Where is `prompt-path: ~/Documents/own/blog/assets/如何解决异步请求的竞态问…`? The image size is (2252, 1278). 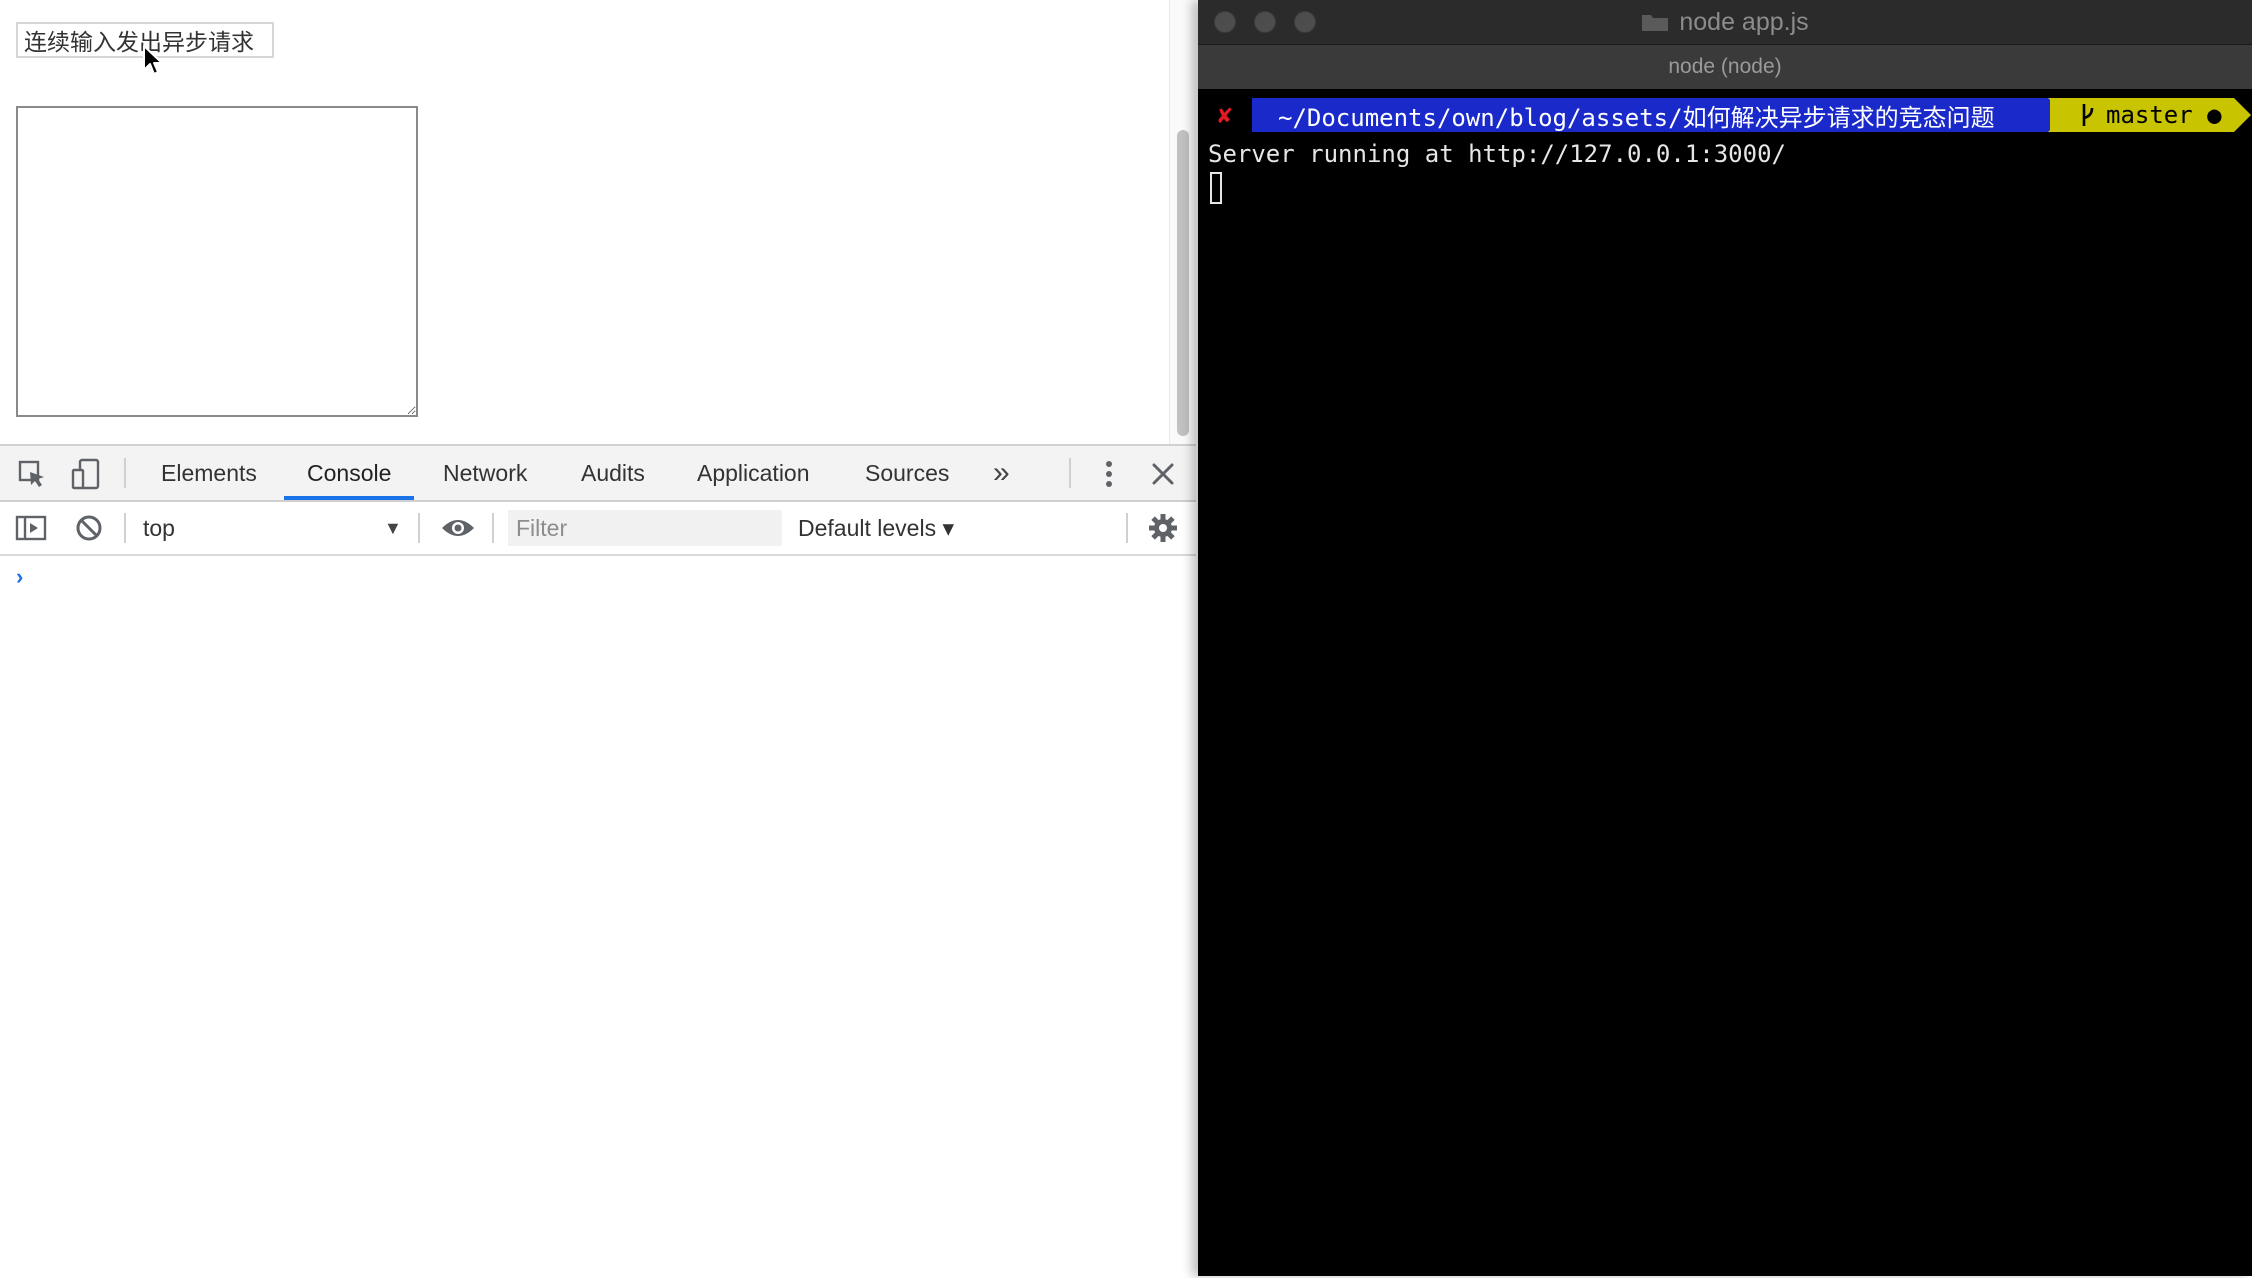 prompt-path: ~/Documents/own/blog/assets/如何解决异步请求的竞态问… is located at coordinates (1650, 115).